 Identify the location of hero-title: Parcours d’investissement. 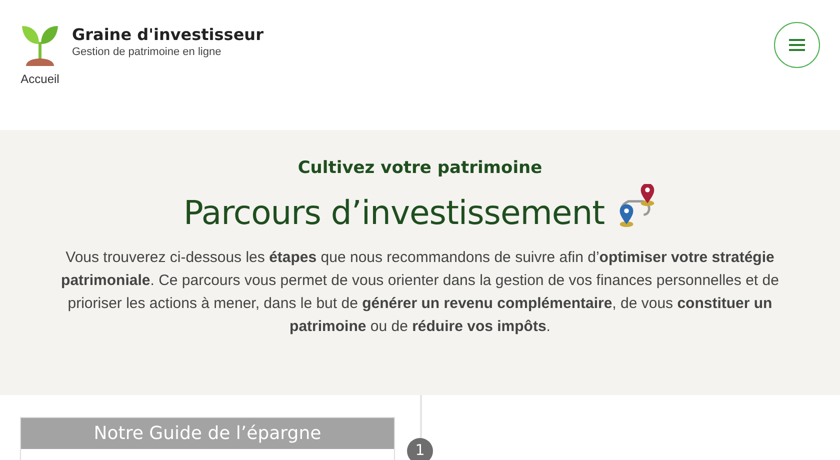
(394, 212).